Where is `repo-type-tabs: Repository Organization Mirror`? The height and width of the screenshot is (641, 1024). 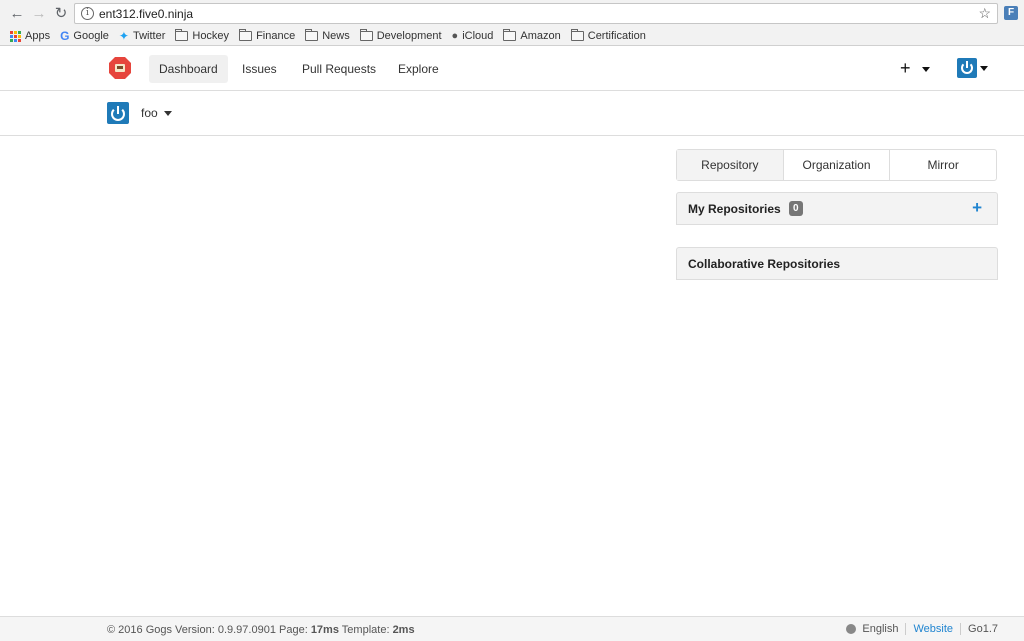
repo-type-tabs: Repository Organization Mirror is located at coordinates (836, 165).